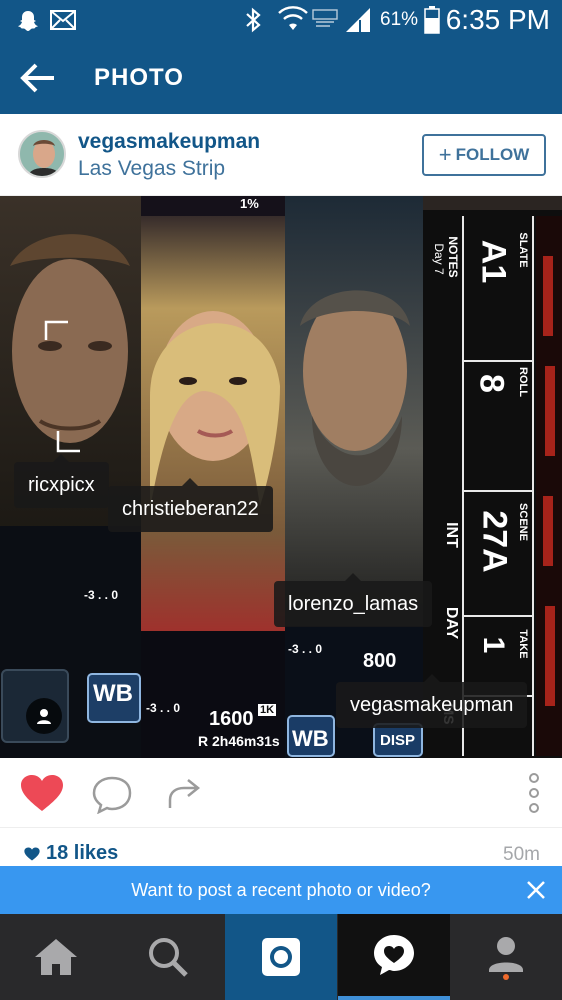  I want to click on status-bar: 61% 6:35 PM, so click(281, 20).